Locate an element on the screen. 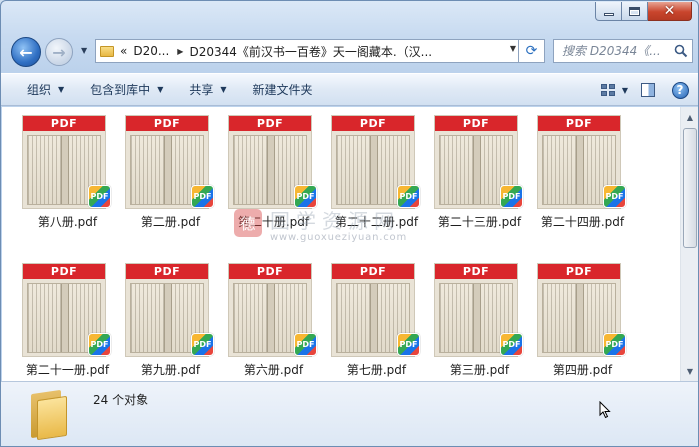  share-button: 共享 ▼ is located at coordinates (207, 90).